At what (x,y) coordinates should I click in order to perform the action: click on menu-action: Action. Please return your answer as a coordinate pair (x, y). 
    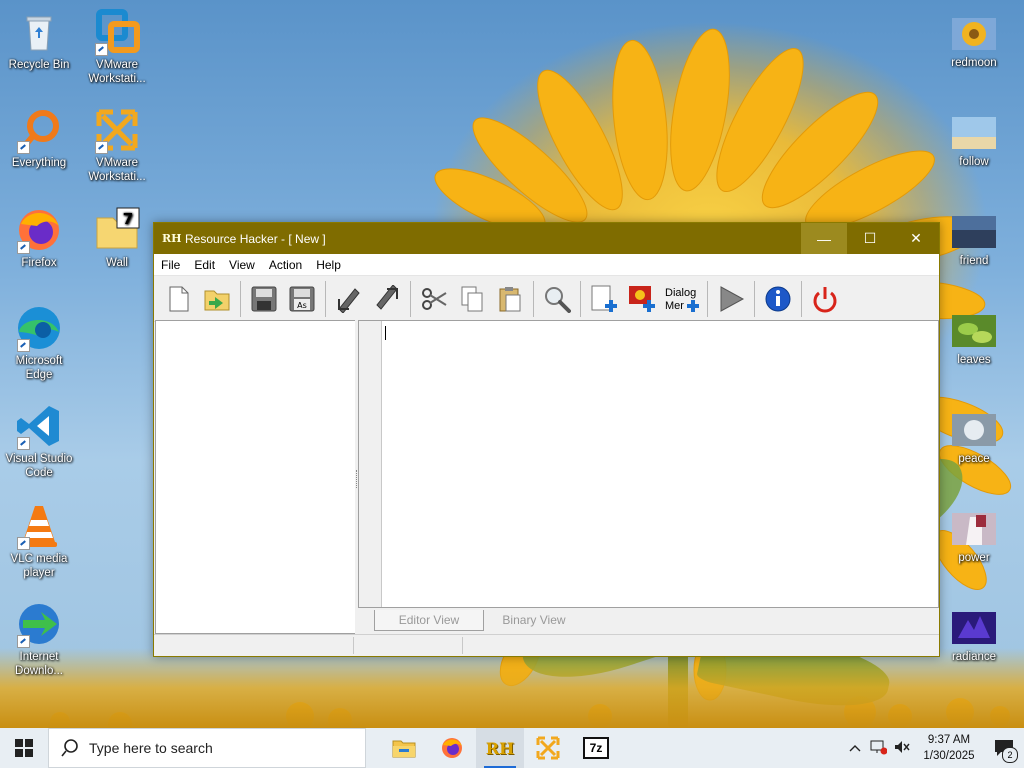
    Looking at the image, I should click on (285, 265).